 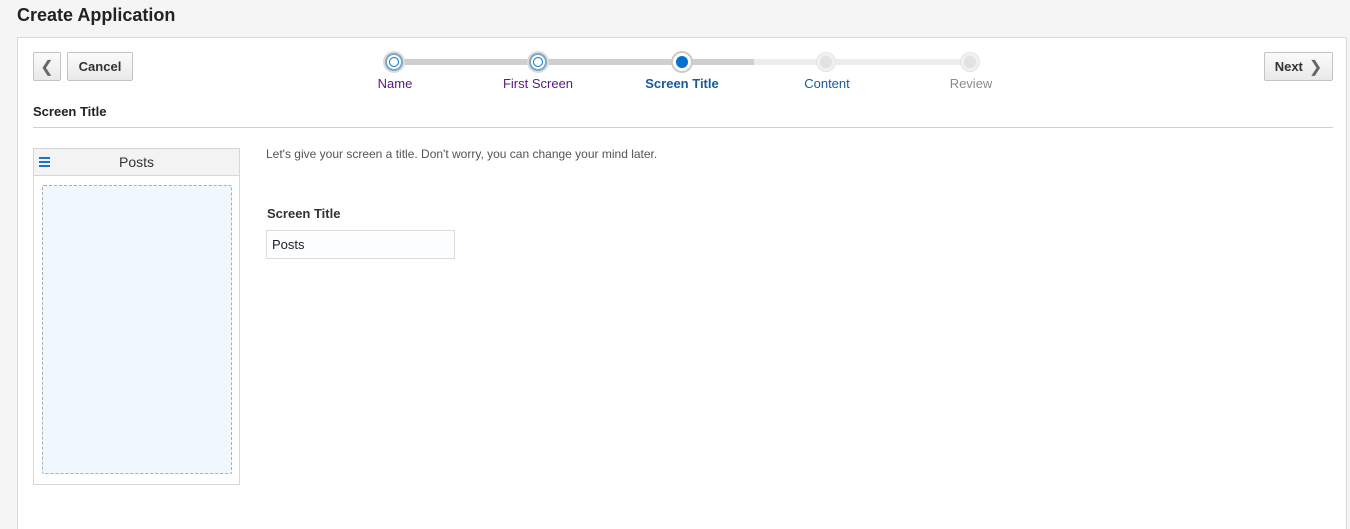 What do you see at coordinates (971, 83) in the screenshot?
I see `train-label-review: Review` at bounding box center [971, 83].